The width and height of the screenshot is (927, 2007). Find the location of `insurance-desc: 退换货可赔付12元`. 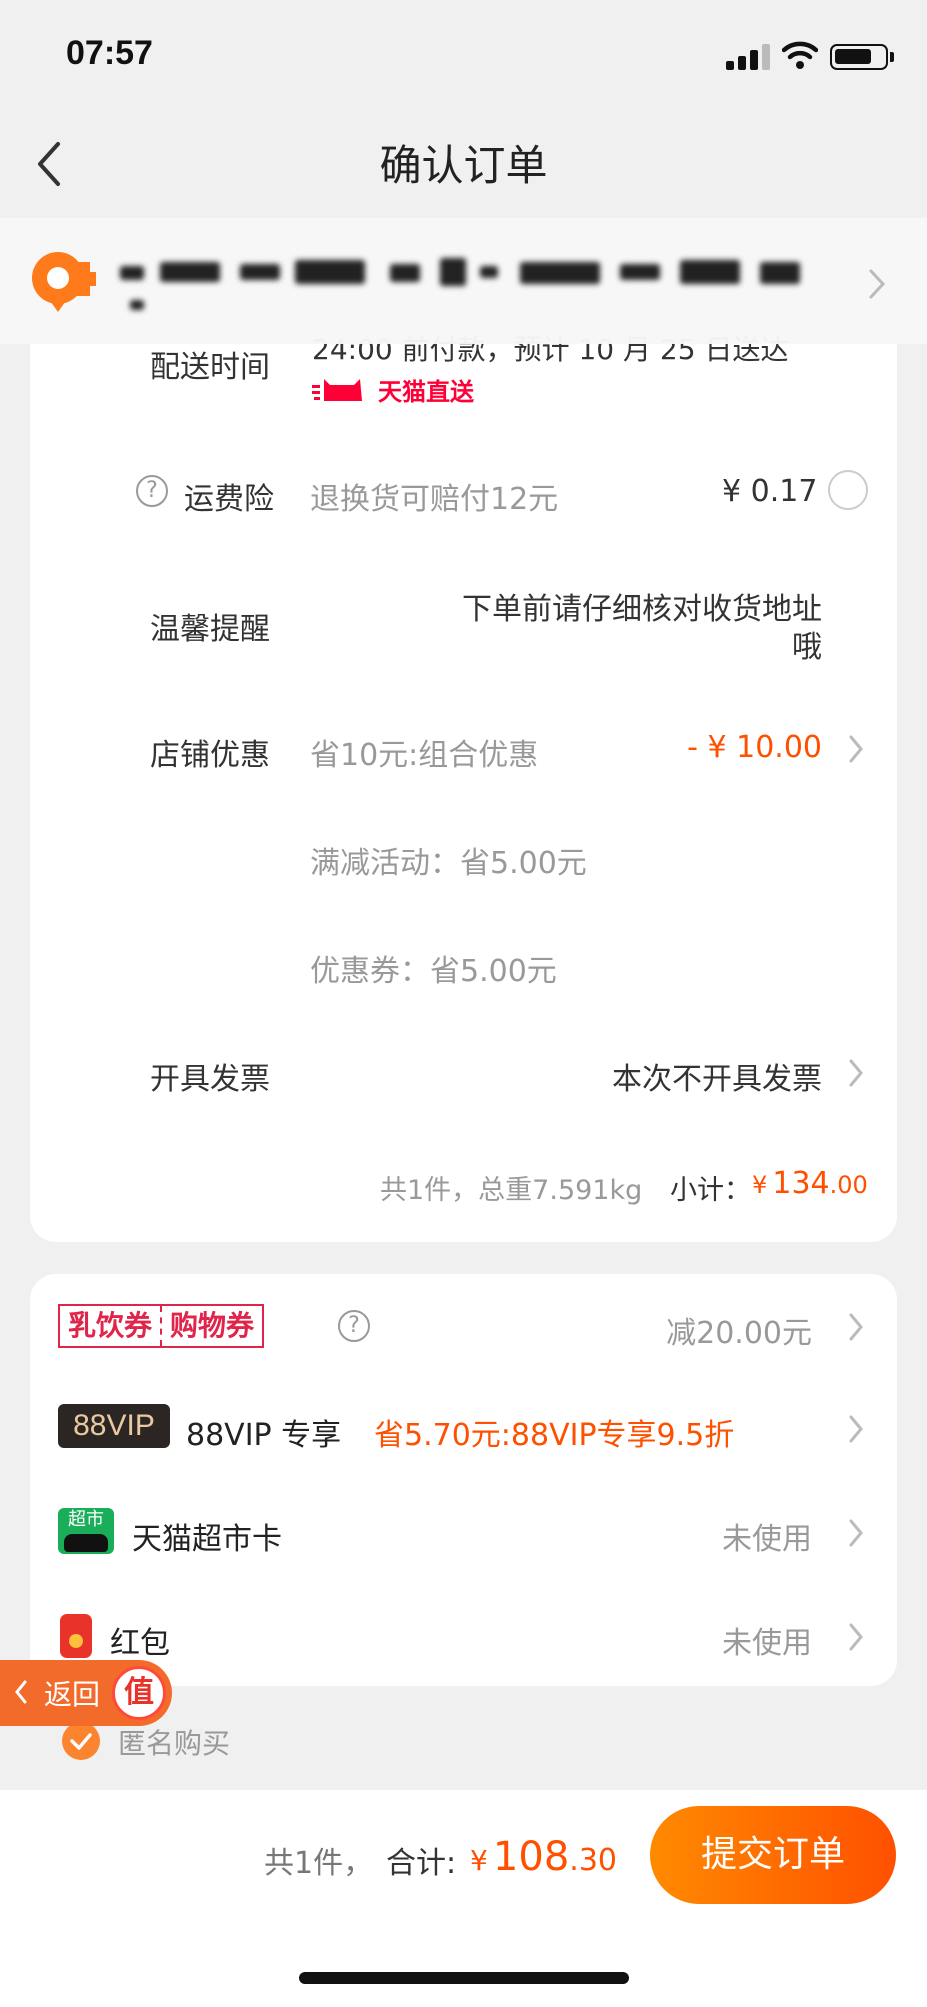

insurance-desc: 退换货可赔付12元 is located at coordinates (434, 499).